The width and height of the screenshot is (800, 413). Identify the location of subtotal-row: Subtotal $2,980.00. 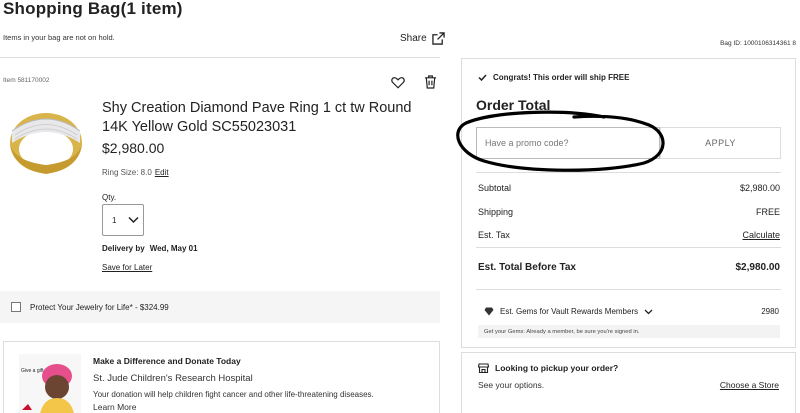
(629, 188).